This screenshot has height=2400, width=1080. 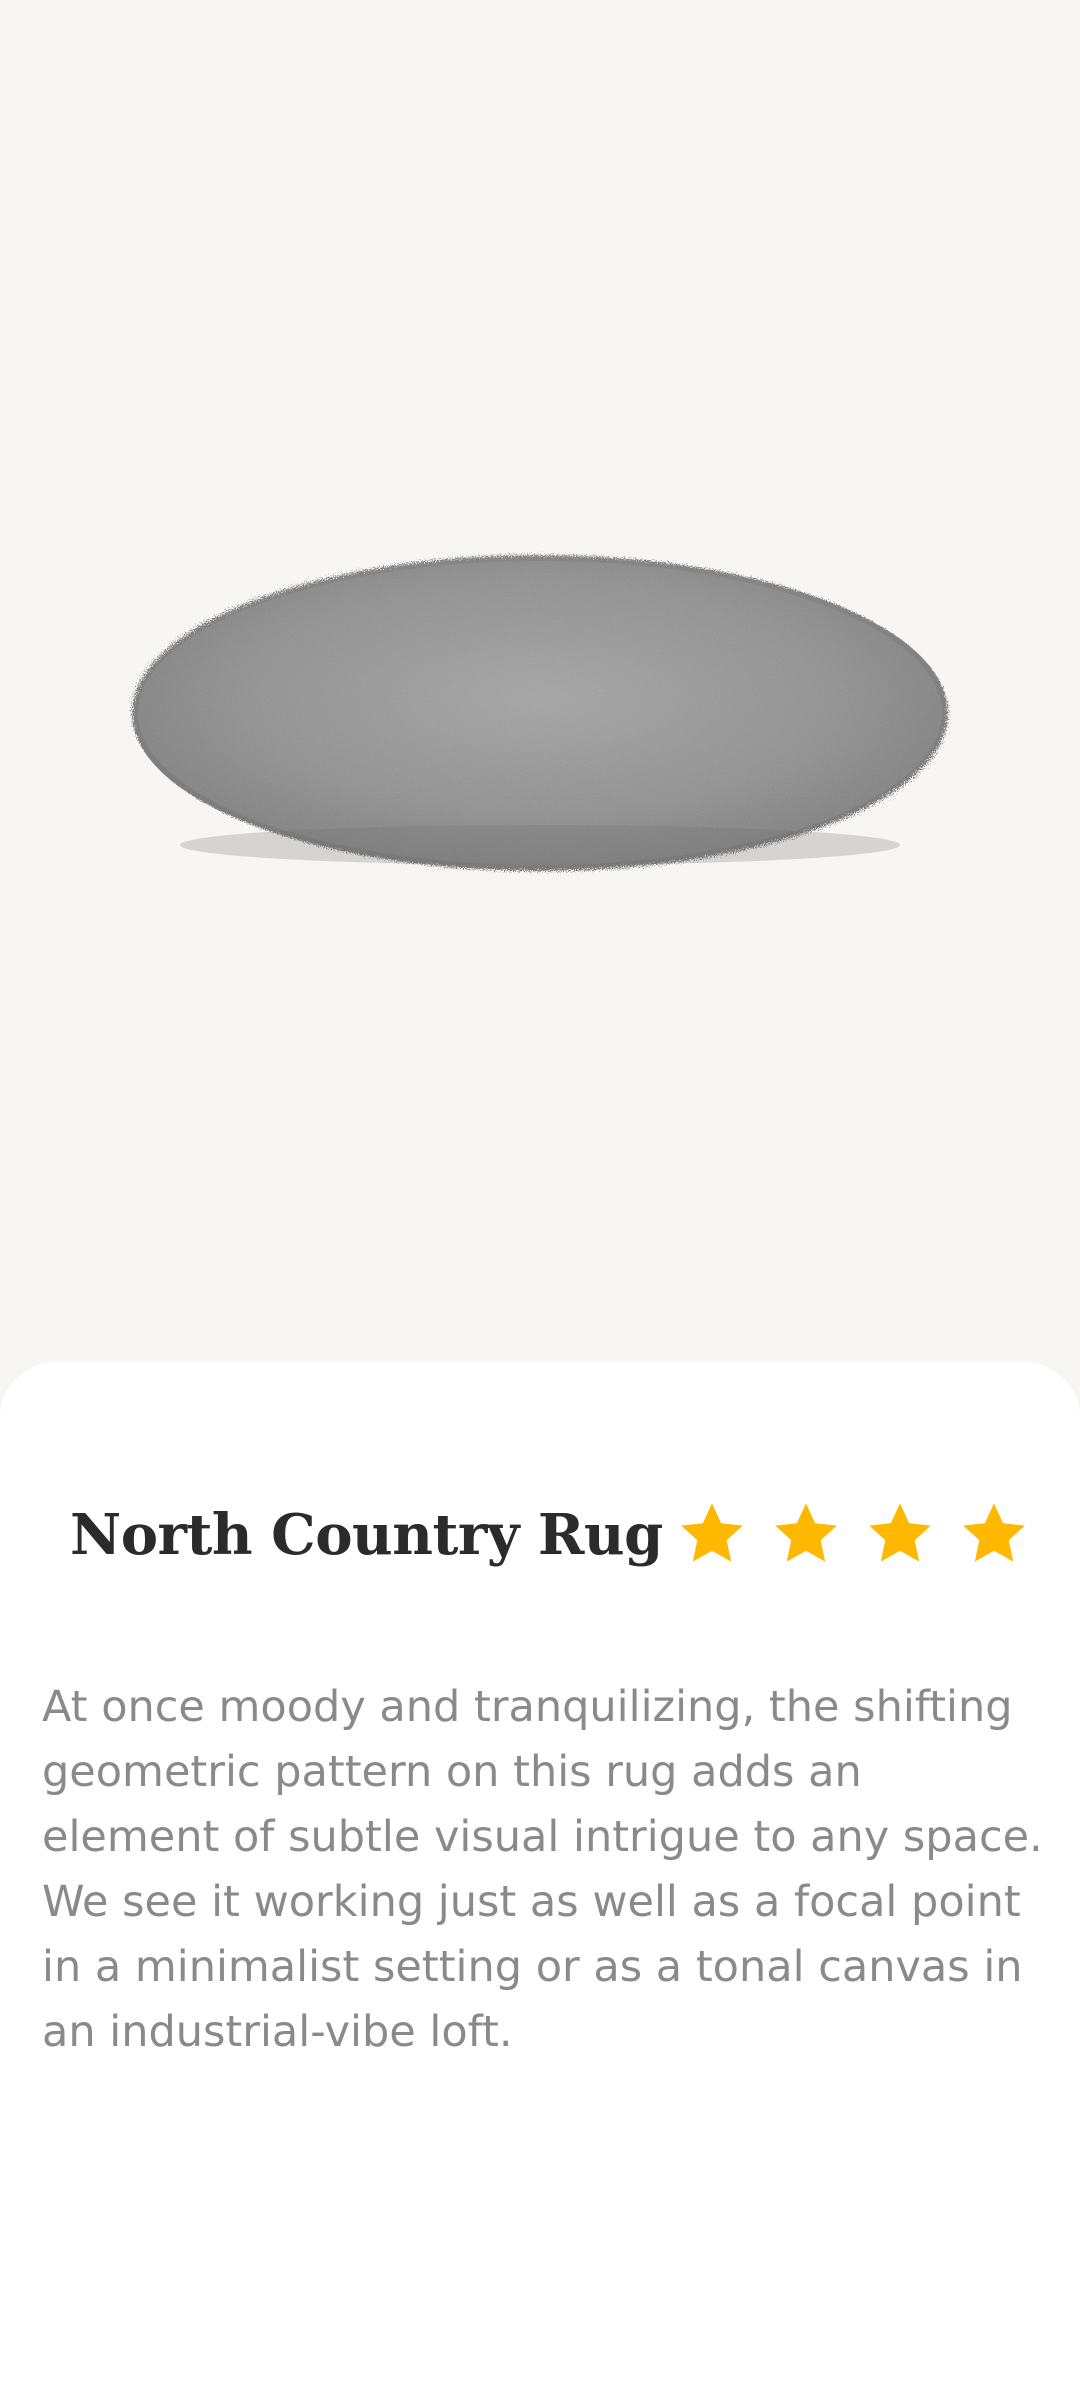 I want to click on rug-icon, so click(x=540, y=713).